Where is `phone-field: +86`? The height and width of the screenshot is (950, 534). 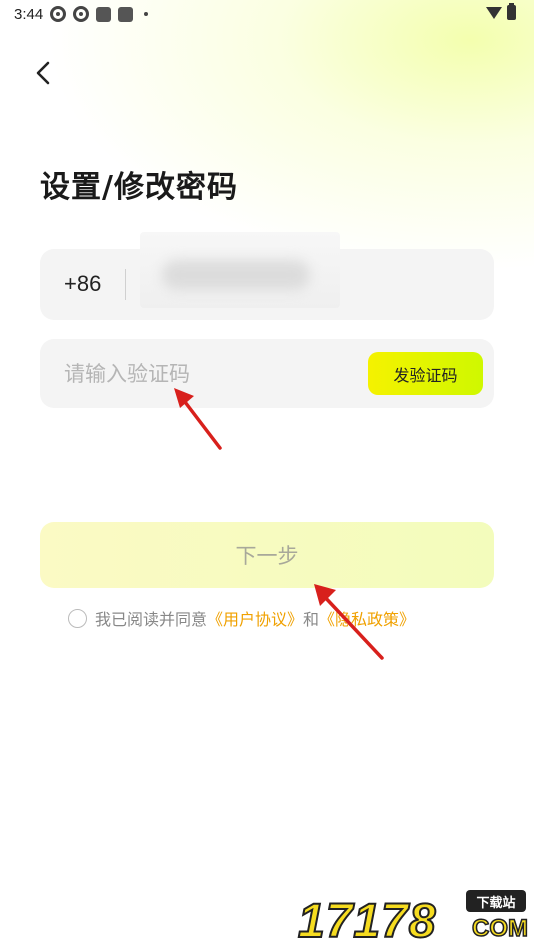 phone-field: +86 is located at coordinates (267, 276).